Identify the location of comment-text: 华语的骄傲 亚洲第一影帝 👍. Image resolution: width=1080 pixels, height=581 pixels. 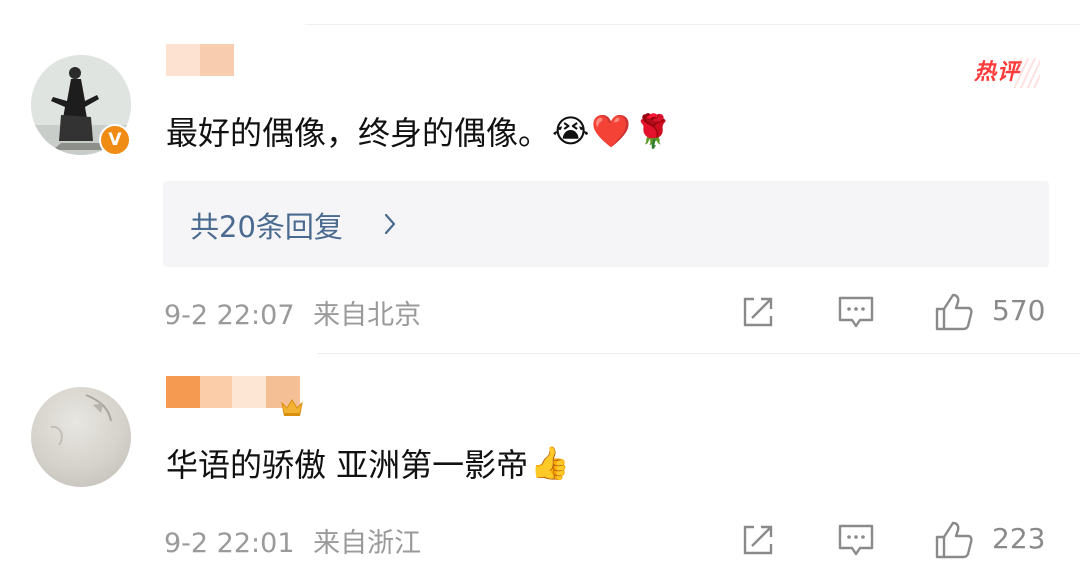
(368, 463).